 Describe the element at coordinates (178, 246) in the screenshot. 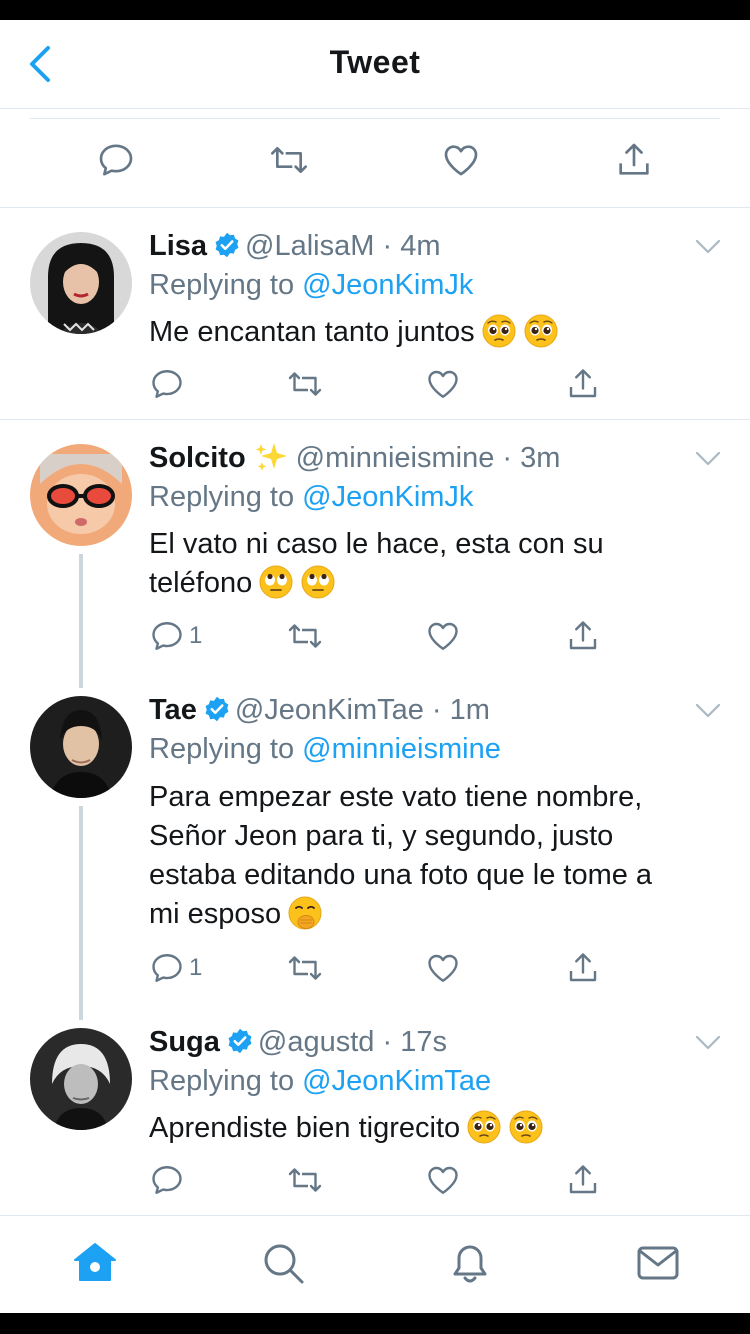

I see `display-name: Lisa` at that location.